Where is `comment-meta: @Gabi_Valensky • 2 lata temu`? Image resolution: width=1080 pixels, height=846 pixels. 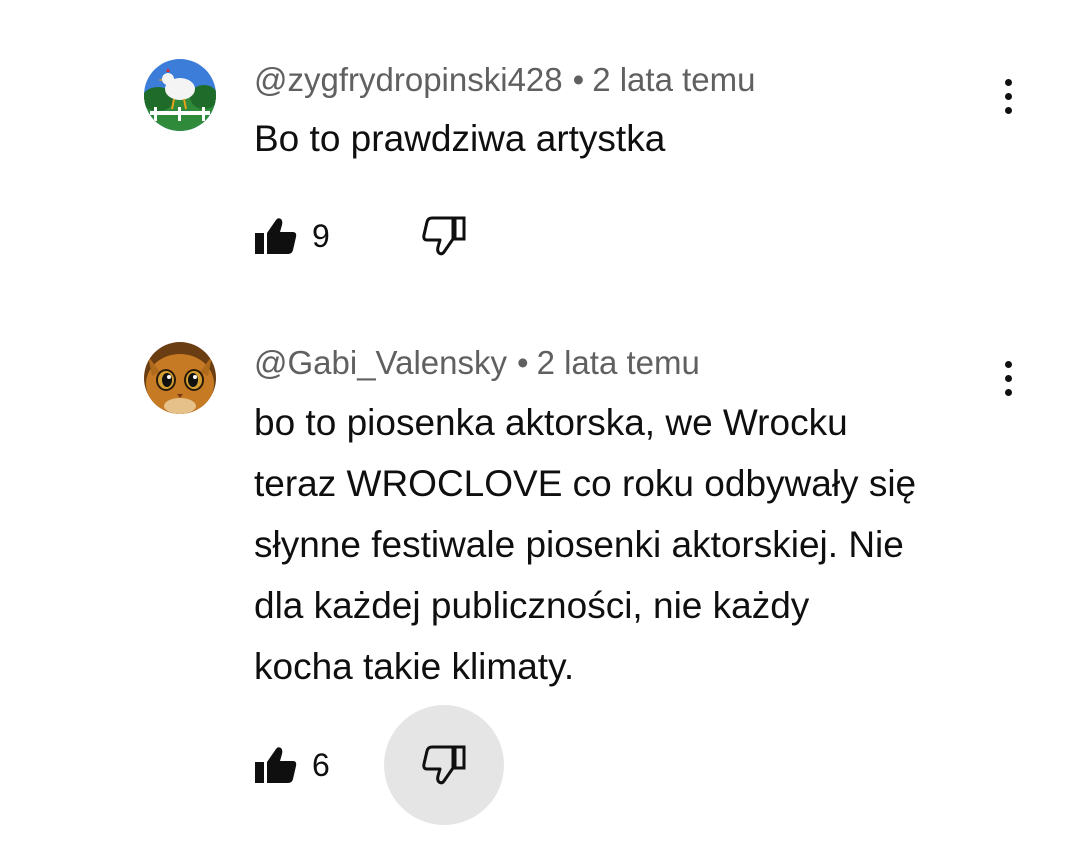 comment-meta: @Gabi_Valensky • 2 lata temu is located at coordinates (477, 363).